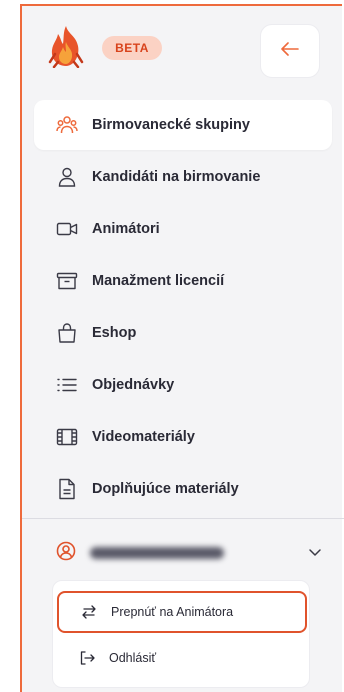 This screenshot has height=692, width=344. Describe the element at coordinates (66, 553) in the screenshot. I see `user-circle-icon` at that location.